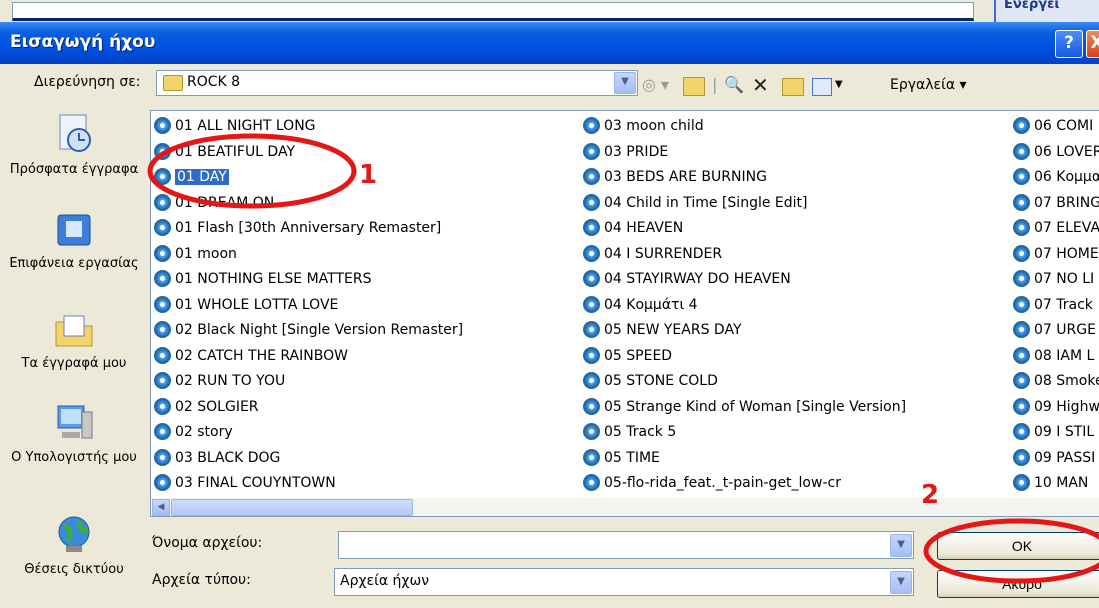 The image size is (1099, 608). Describe the element at coordinates (397, 83) in the screenshot. I see `look-in-combo: ROCK 8 ▼` at that location.